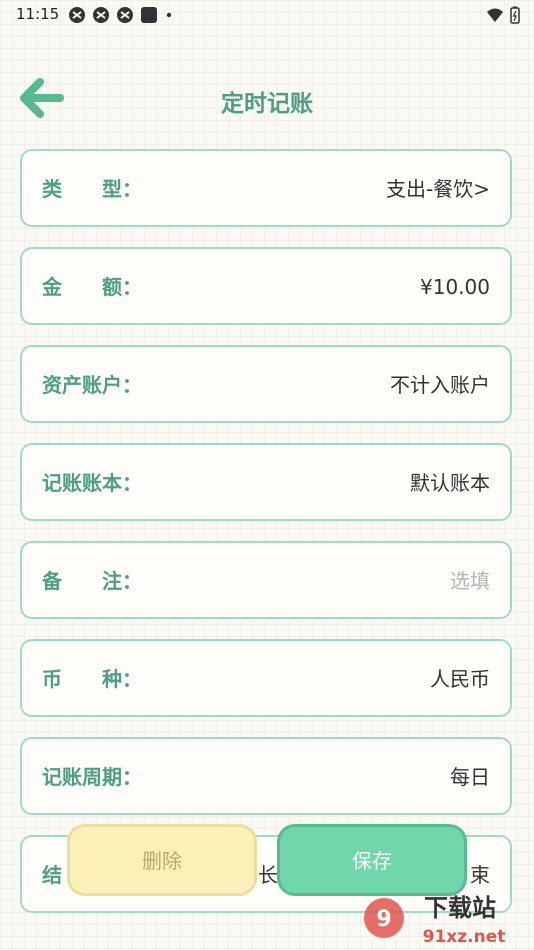 The image size is (534, 950). What do you see at coordinates (455, 287) in the screenshot?
I see `amount-value: ¥10.00` at bounding box center [455, 287].